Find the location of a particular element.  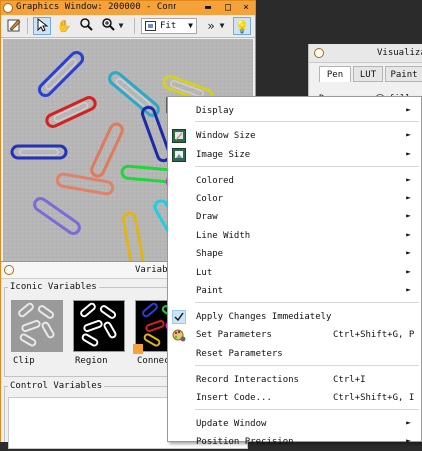

menu-item-shortcut: Ctrl+I is located at coordinates (349, 380).